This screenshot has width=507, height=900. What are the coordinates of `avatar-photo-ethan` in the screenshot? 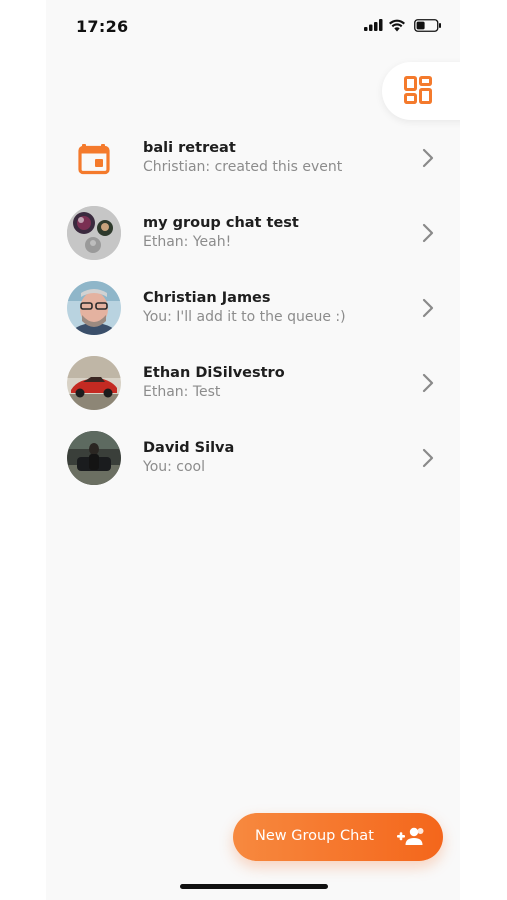 It's located at (94, 383).